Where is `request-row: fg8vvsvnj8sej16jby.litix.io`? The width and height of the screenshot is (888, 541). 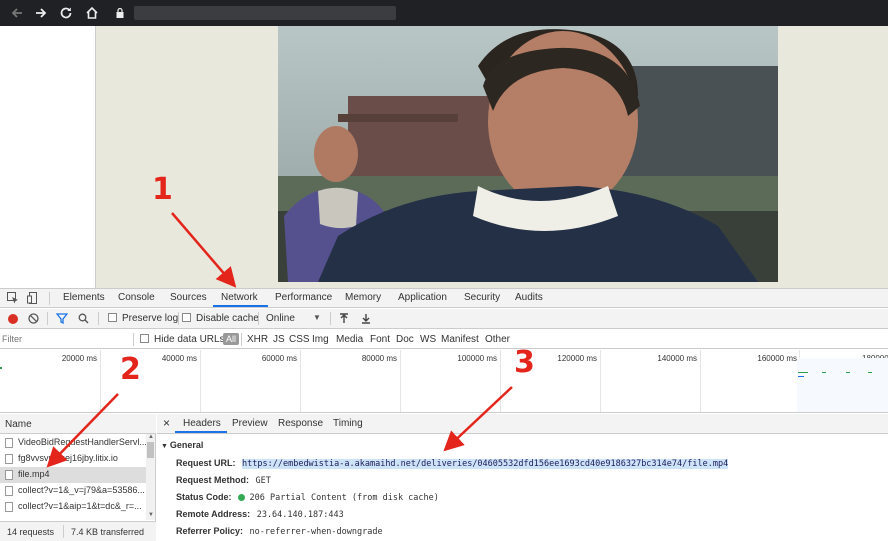 request-row: fg8vvsvnj8sej16jby.litix.io is located at coordinates (73, 459).